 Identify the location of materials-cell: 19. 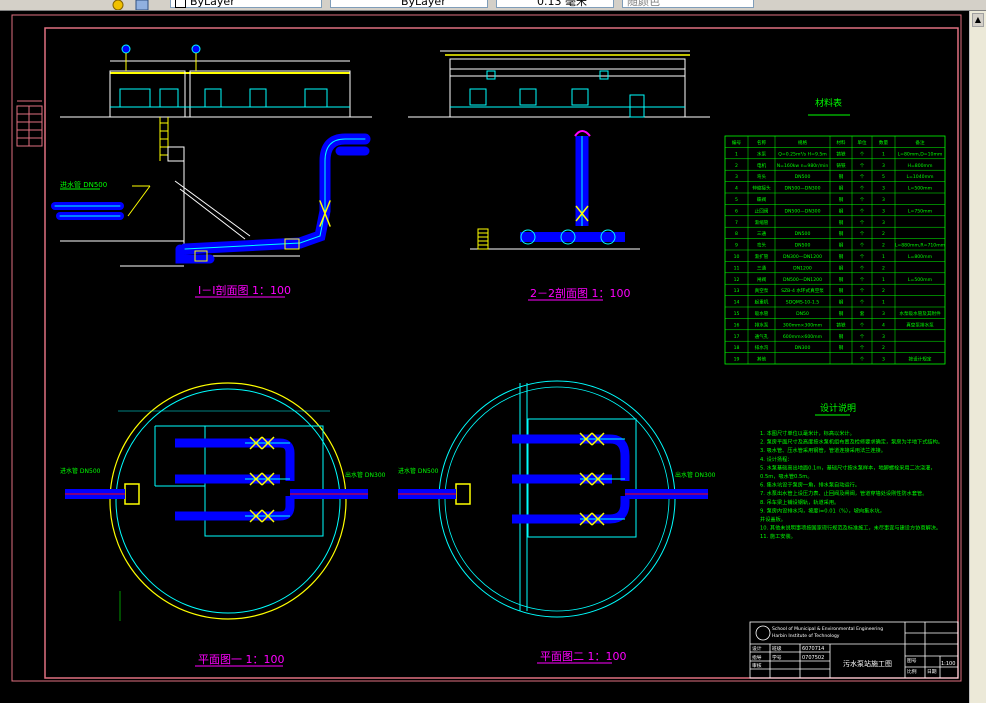
(737, 360).